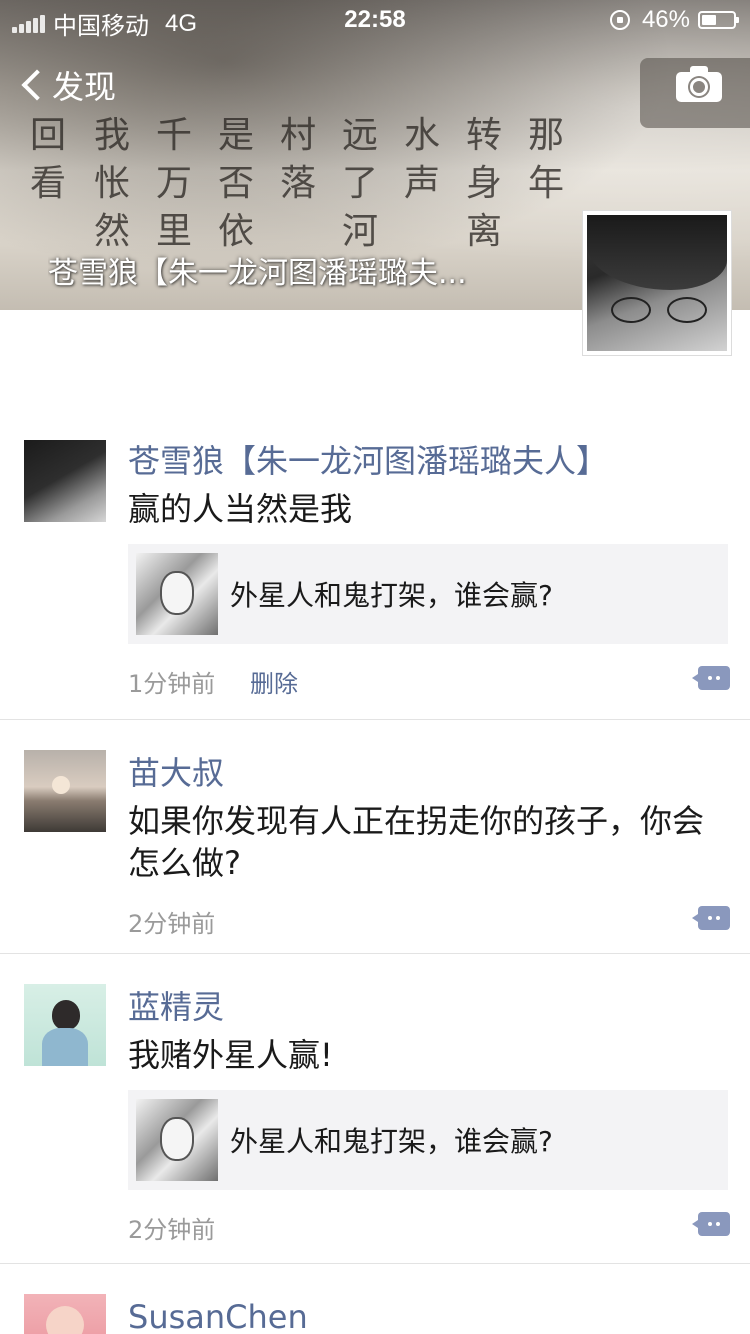 Image resolution: width=750 pixels, height=1334 pixels. What do you see at coordinates (429, 681) in the screenshot?
I see `post-meta: 1分钟前 删除` at bounding box center [429, 681].